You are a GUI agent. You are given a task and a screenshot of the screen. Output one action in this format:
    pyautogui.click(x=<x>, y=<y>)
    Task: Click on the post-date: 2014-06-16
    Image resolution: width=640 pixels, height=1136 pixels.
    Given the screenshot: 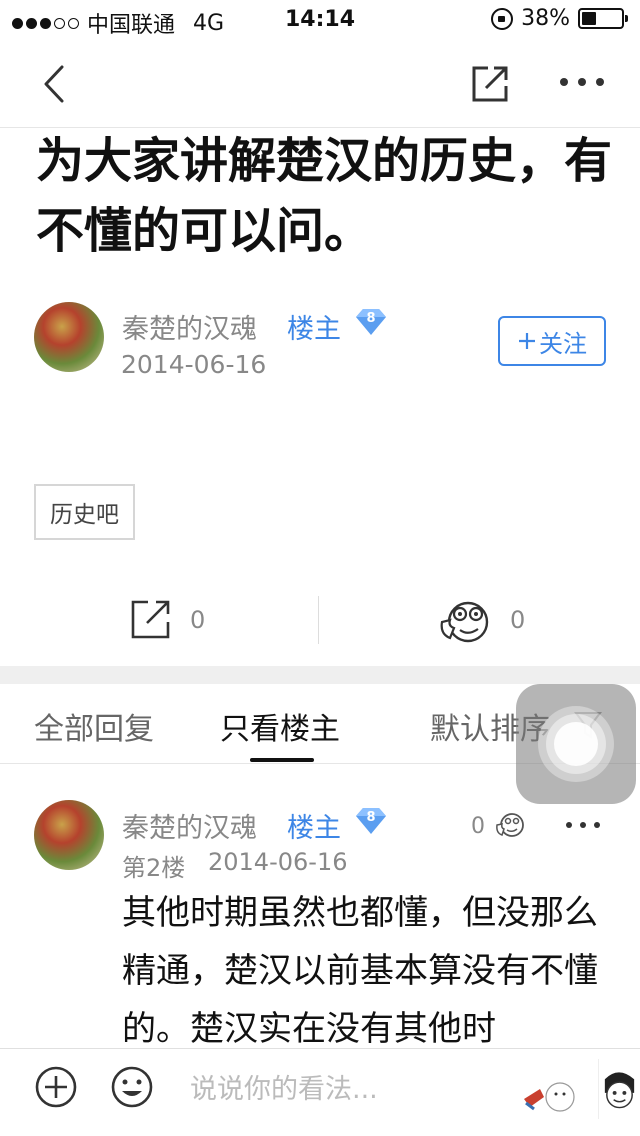 What is the action you would take?
    pyautogui.click(x=194, y=364)
    